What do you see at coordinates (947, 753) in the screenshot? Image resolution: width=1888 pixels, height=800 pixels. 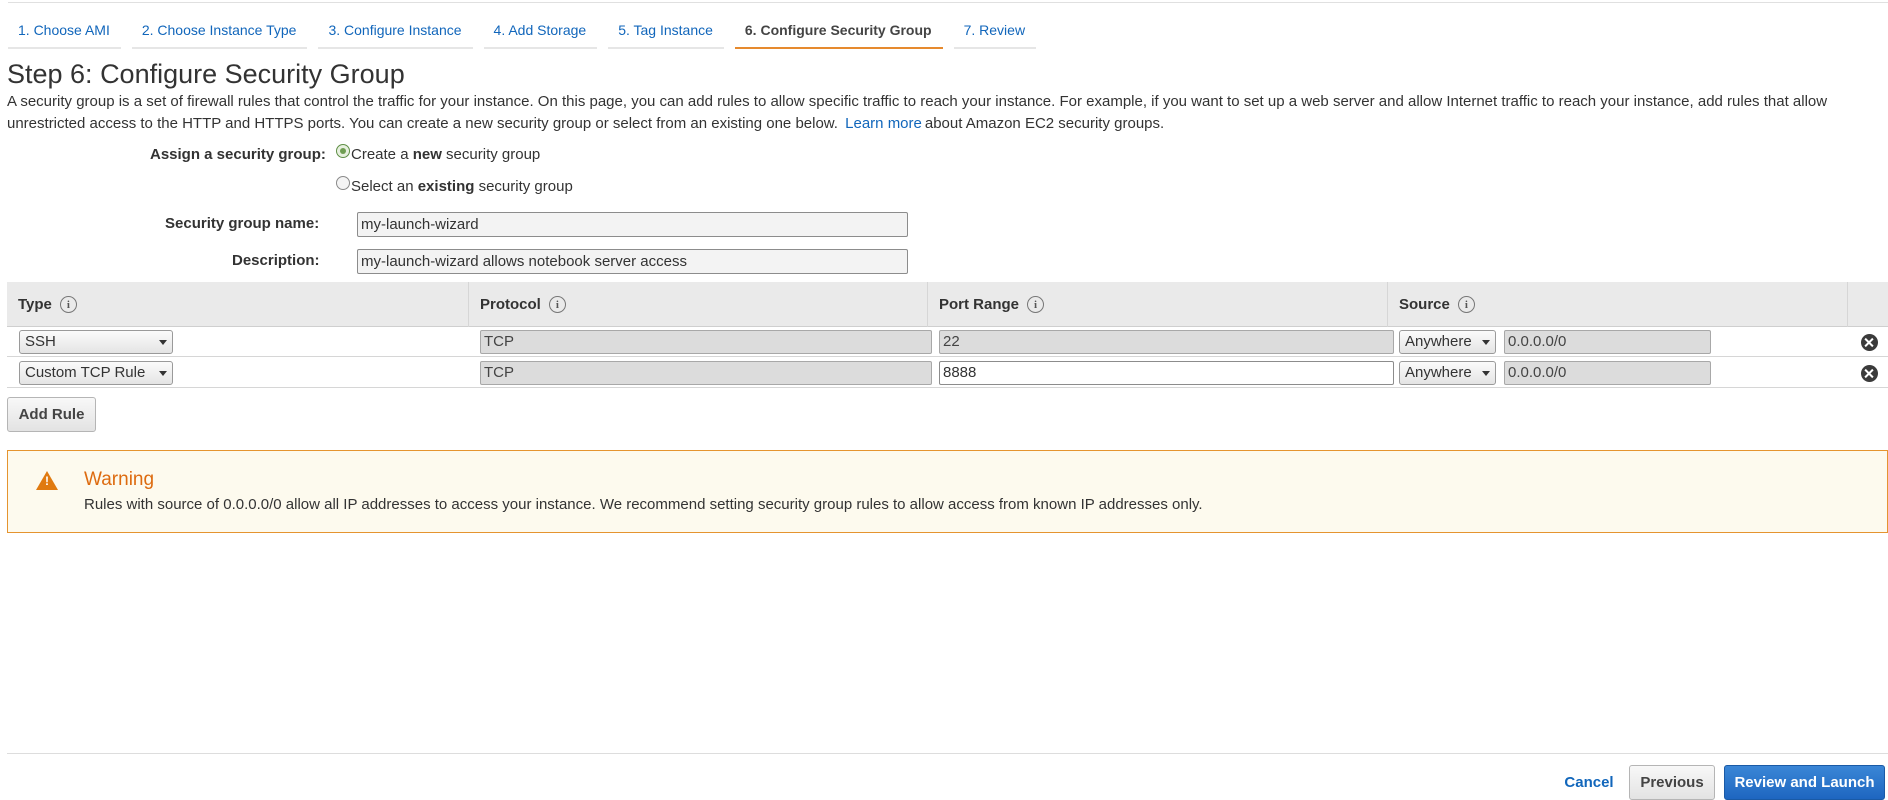 I see `footer-divider` at bounding box center [947, 753].